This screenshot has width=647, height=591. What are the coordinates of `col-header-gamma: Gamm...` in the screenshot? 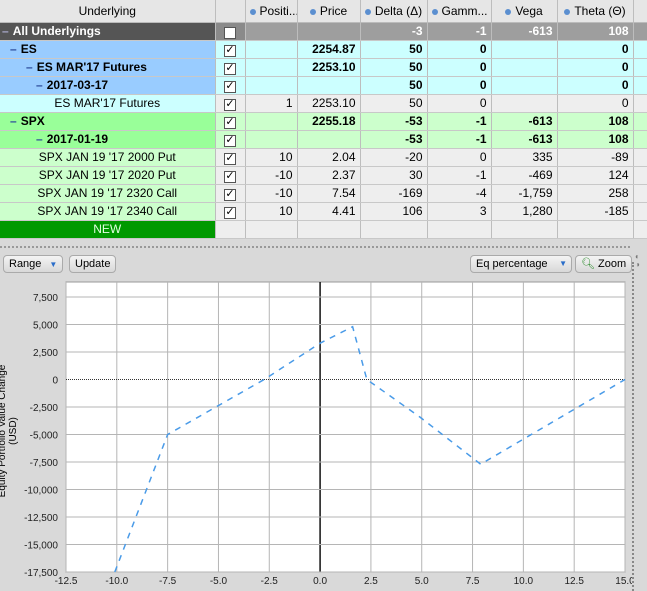 It's located at (459, 11).